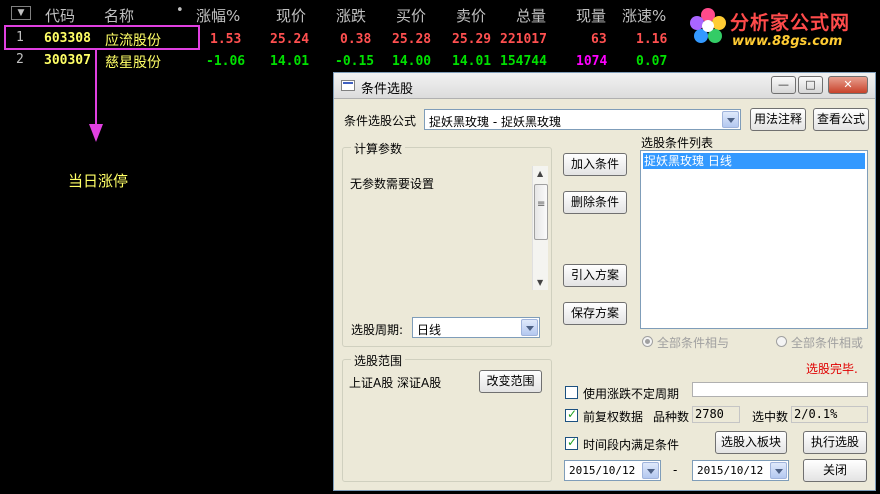  What do you see at coordinates (226, 61) in the screenshot?
I see `change-pct: -1.06` at bounding box center [226, 61].